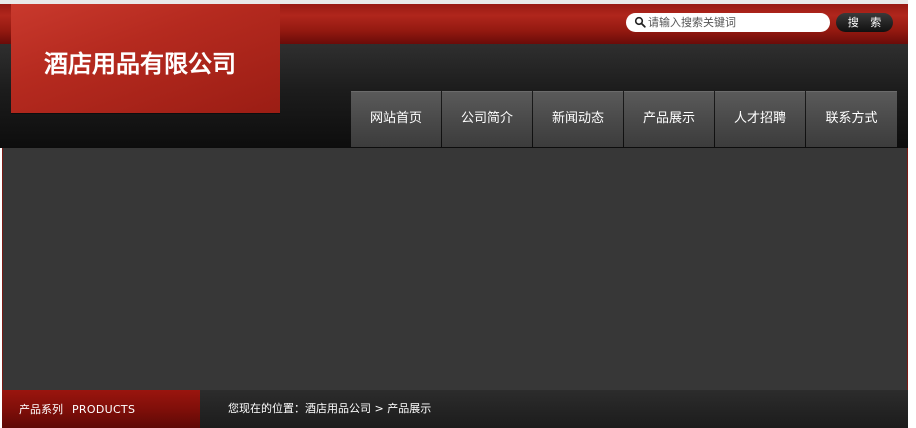  I want to click on products-sidebar-header: 产品系列 PRODUCTS, so click(101, 409).